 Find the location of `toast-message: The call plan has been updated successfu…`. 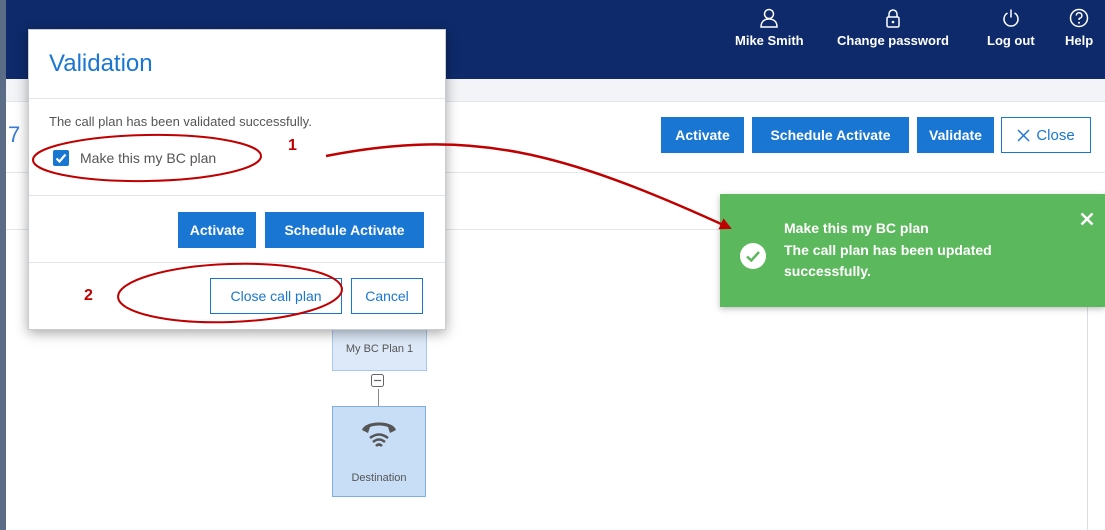

toast-message: The call plan has been updated successfu… is located at coordinates (888, 260).